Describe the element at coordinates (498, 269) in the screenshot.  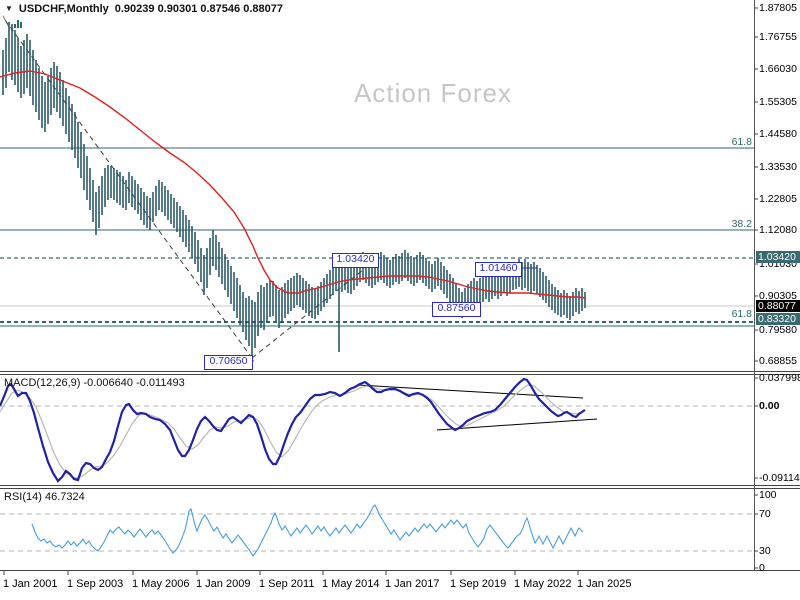
I see `price-annotation-box: 1.01460` at that location.